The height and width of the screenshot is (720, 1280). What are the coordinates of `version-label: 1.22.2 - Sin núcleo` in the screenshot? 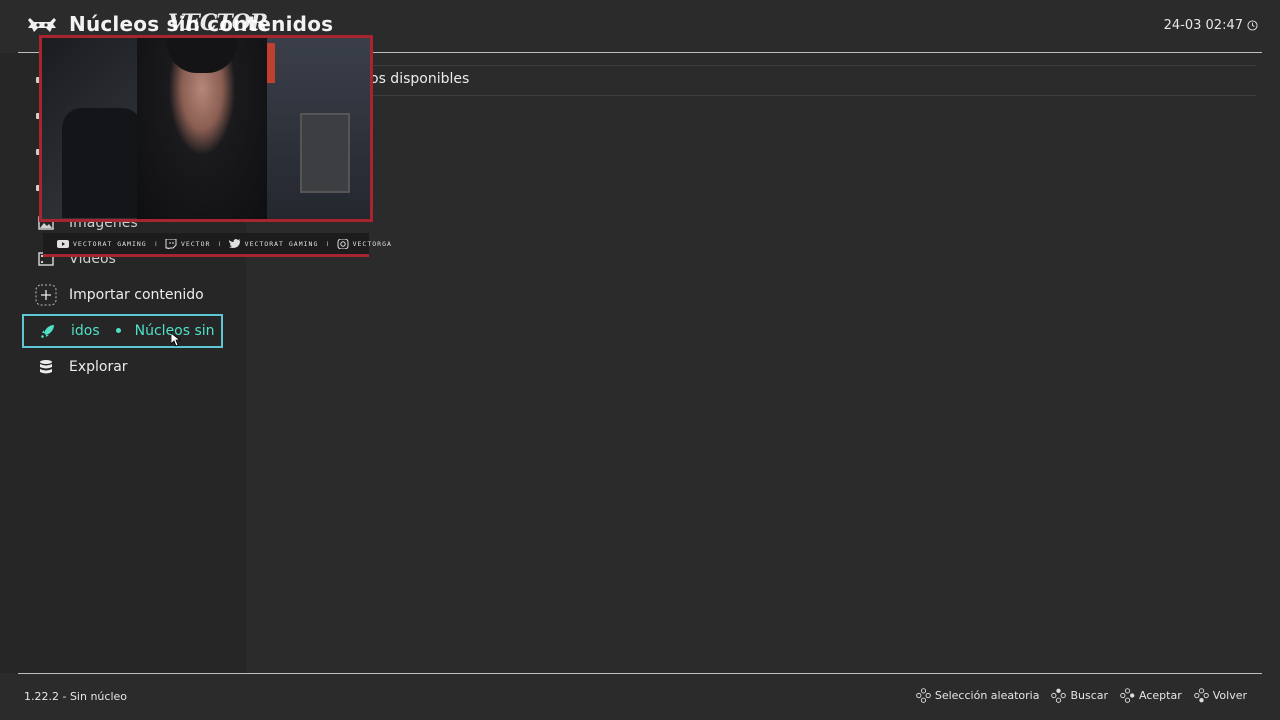 It's located at (76, 696).